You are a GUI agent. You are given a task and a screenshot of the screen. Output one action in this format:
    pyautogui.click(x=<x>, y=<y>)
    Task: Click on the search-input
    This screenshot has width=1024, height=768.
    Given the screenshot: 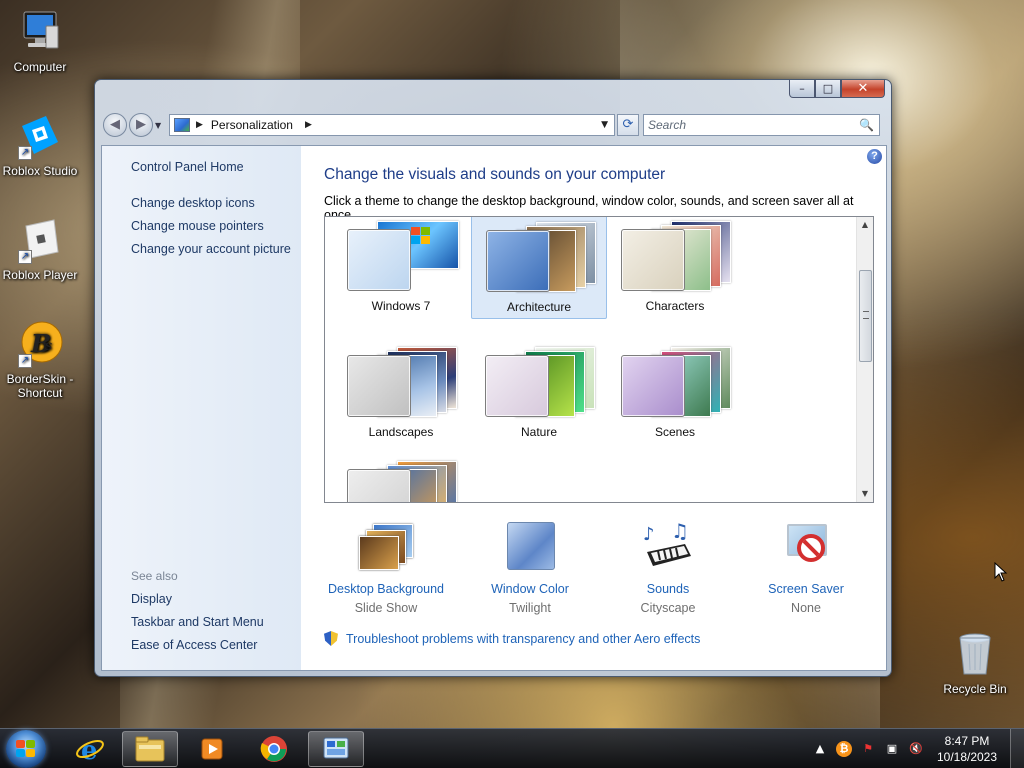 What is the action you would take?
    pyautogui.click(x=748, y=125)
    